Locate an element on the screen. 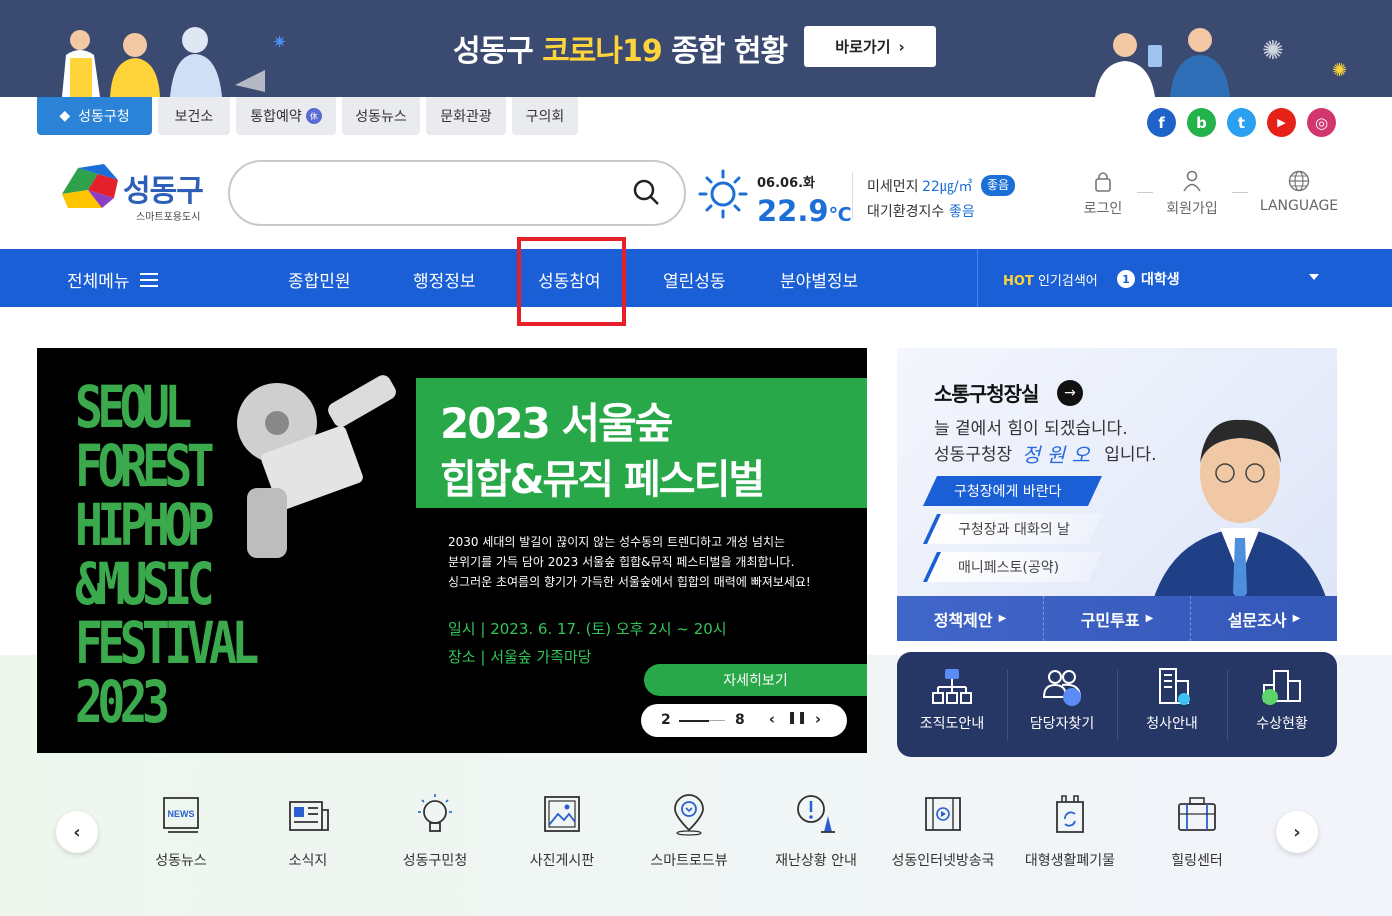 Image resolution: width=1392 pixels, height=916 pixels. citizen-vote-button: 구민투표 ▶ is located at coordinates (1117, 618).